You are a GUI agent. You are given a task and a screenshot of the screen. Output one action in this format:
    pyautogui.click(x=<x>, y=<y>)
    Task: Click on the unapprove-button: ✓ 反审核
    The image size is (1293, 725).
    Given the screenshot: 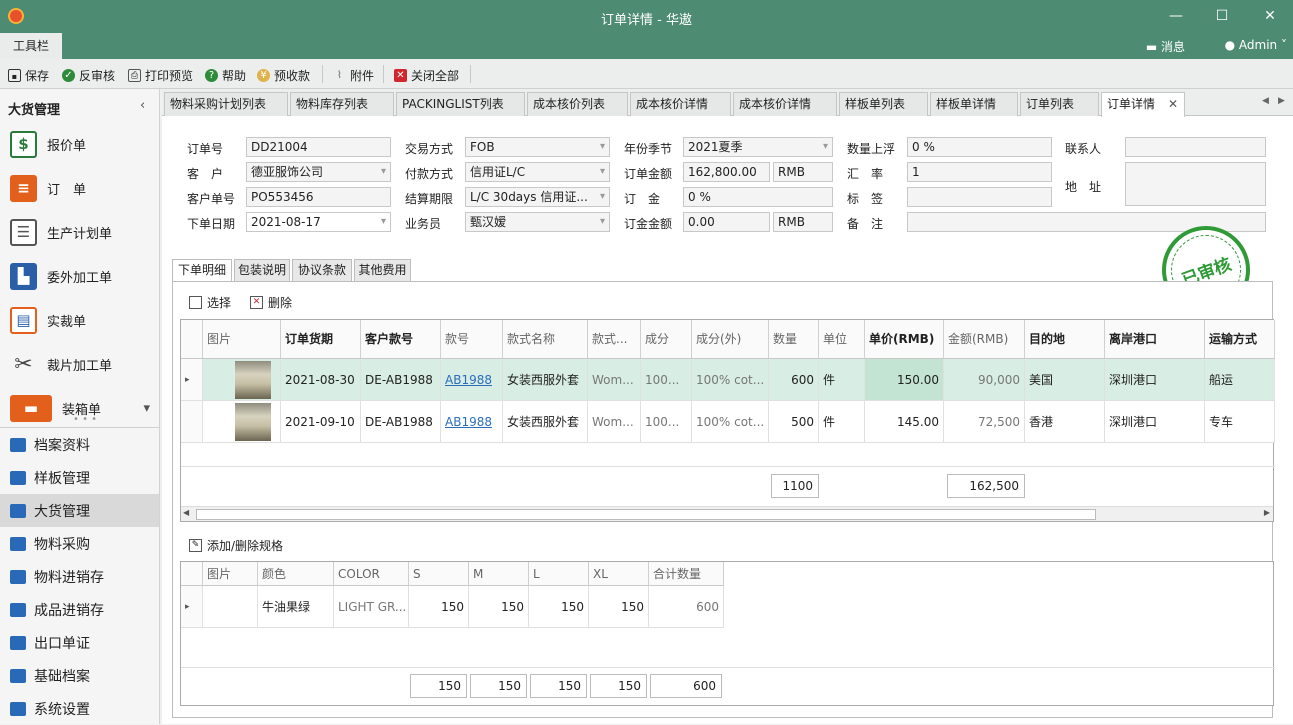 What is the action you would take?
    pyautogui.click(x=88, y=75)
    